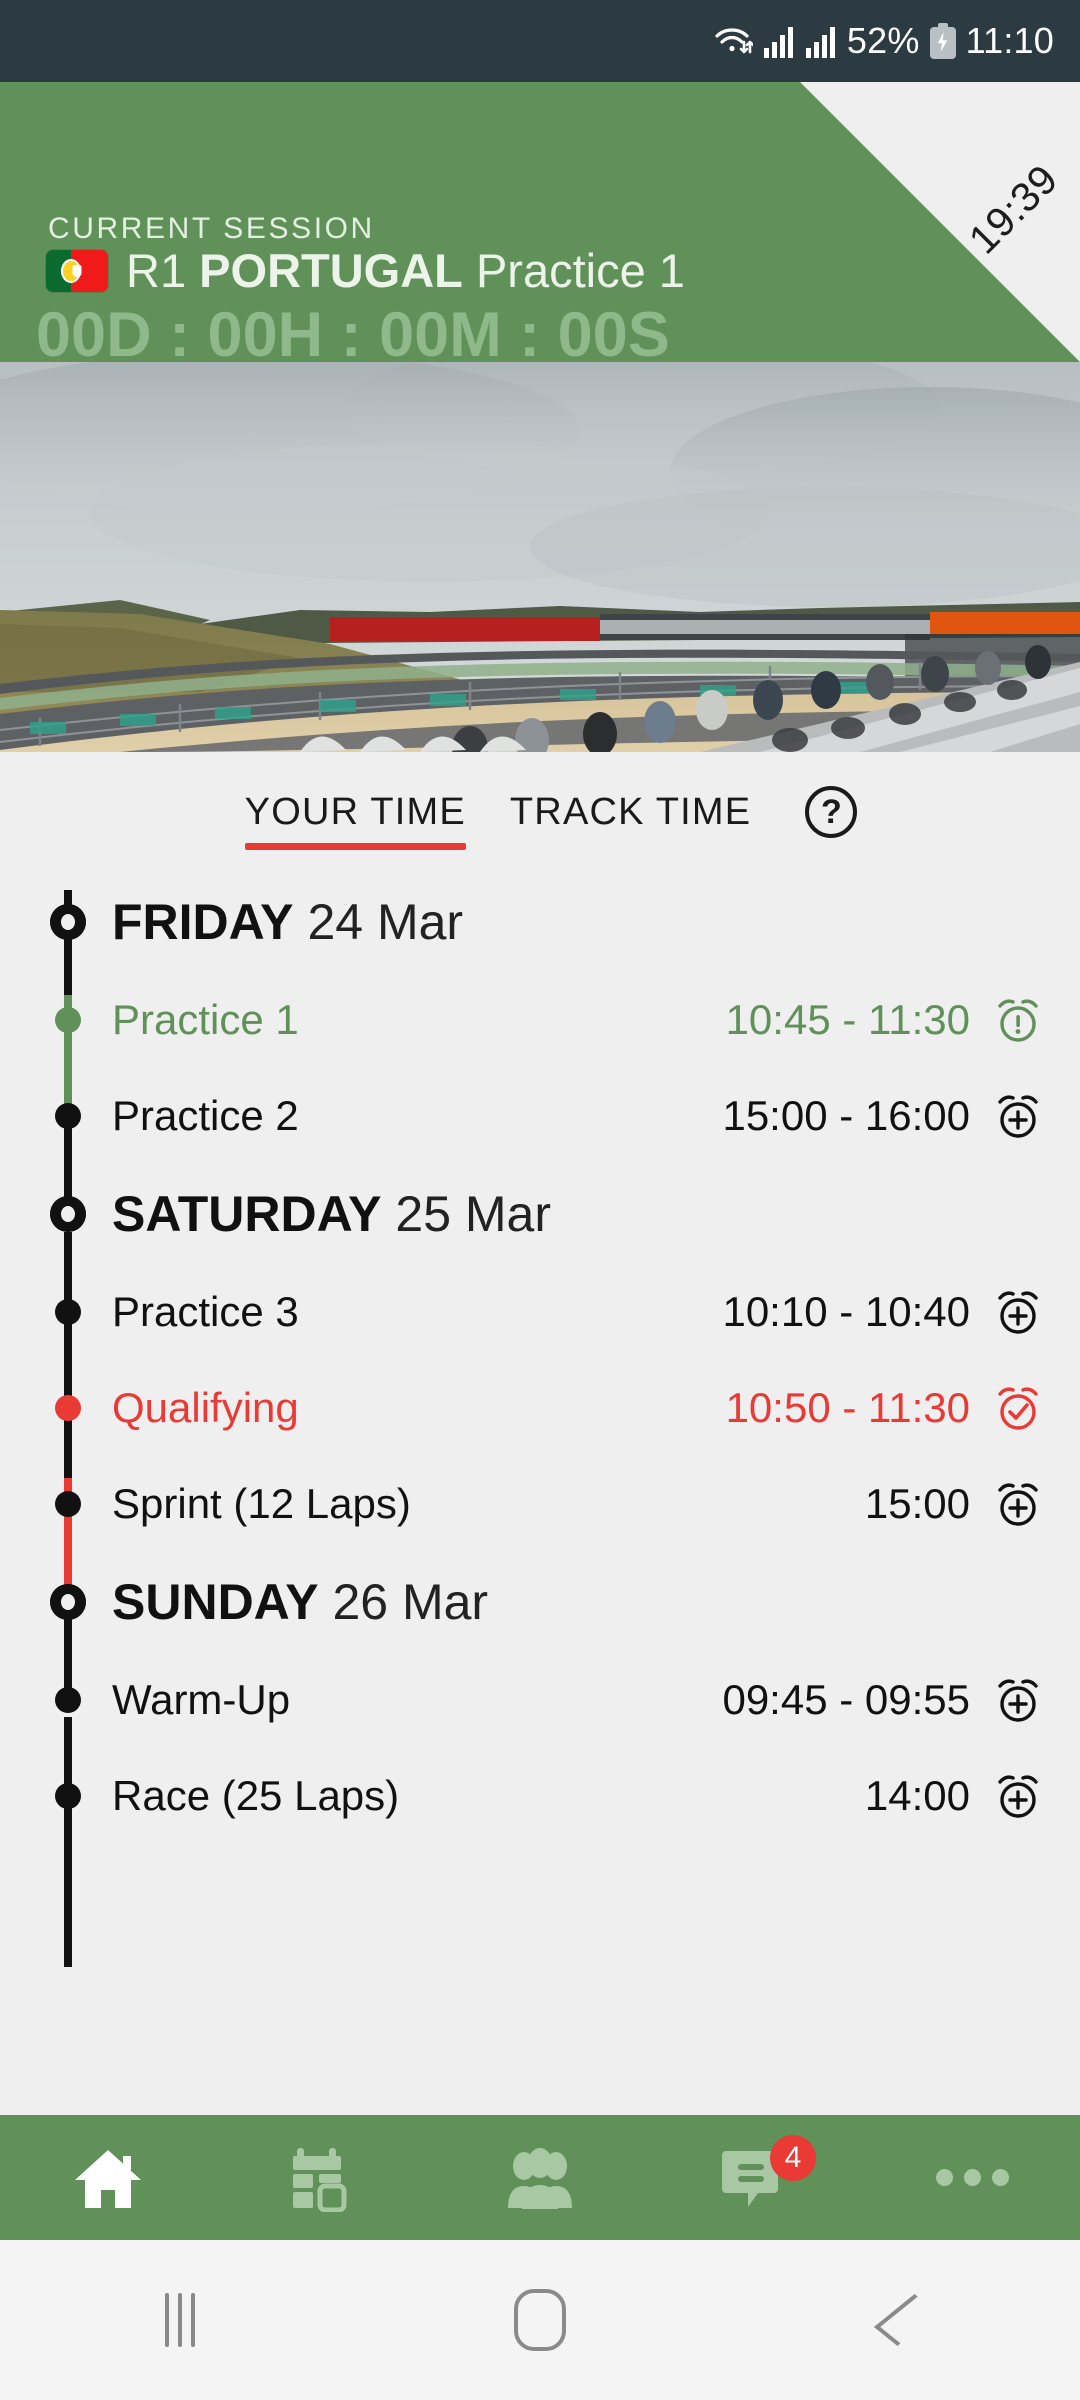 The width and height of the screenshot is (1080, 2400). What do you see at coordinates (756, 2177) in the screenshot?
I see `nav-item-chat: 4` at bounding box center [756, 2177].